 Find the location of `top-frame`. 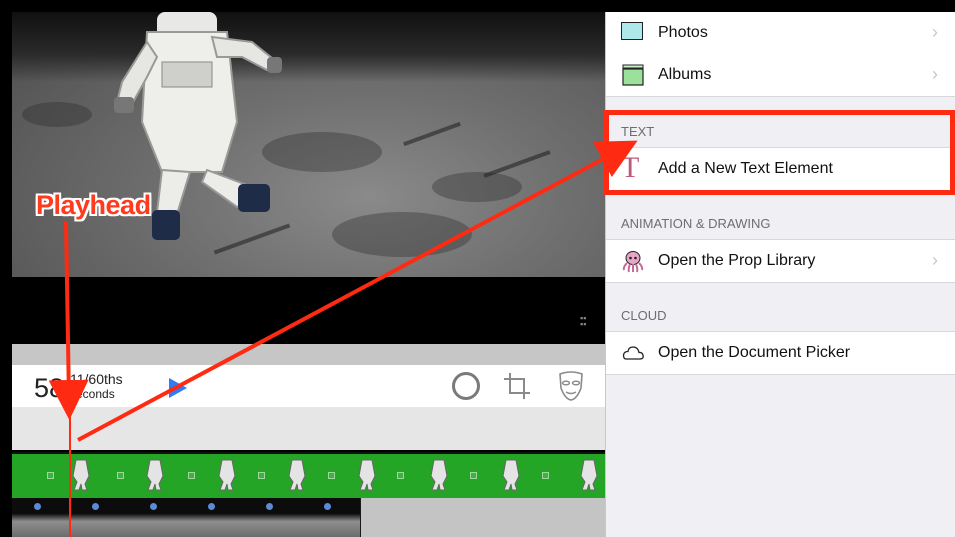

top-frame is located at coordinates (477, 6).